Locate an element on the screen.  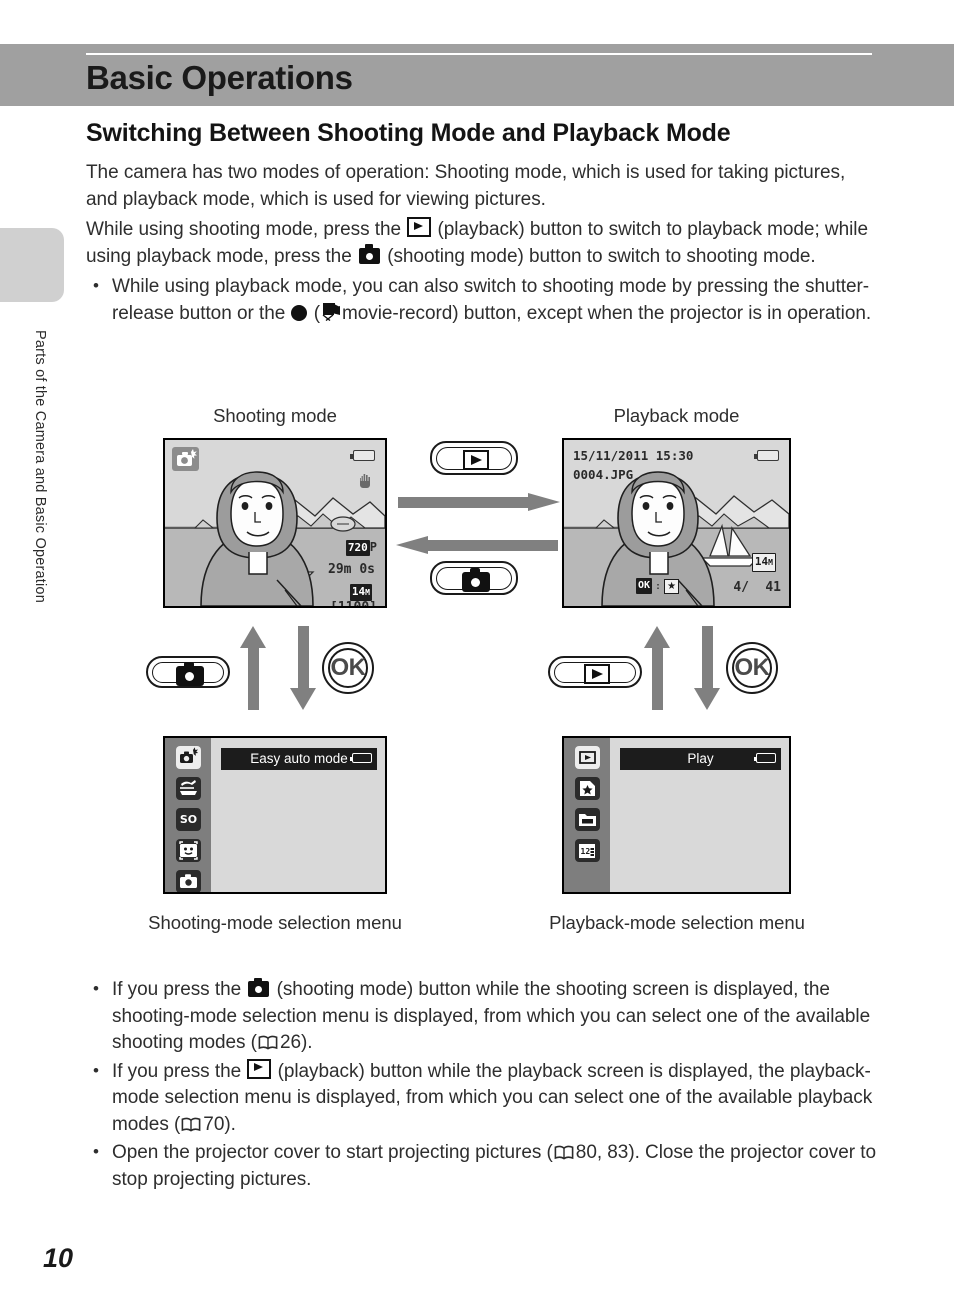
shooting-mode-button-left is located at coordinates (188, 672).